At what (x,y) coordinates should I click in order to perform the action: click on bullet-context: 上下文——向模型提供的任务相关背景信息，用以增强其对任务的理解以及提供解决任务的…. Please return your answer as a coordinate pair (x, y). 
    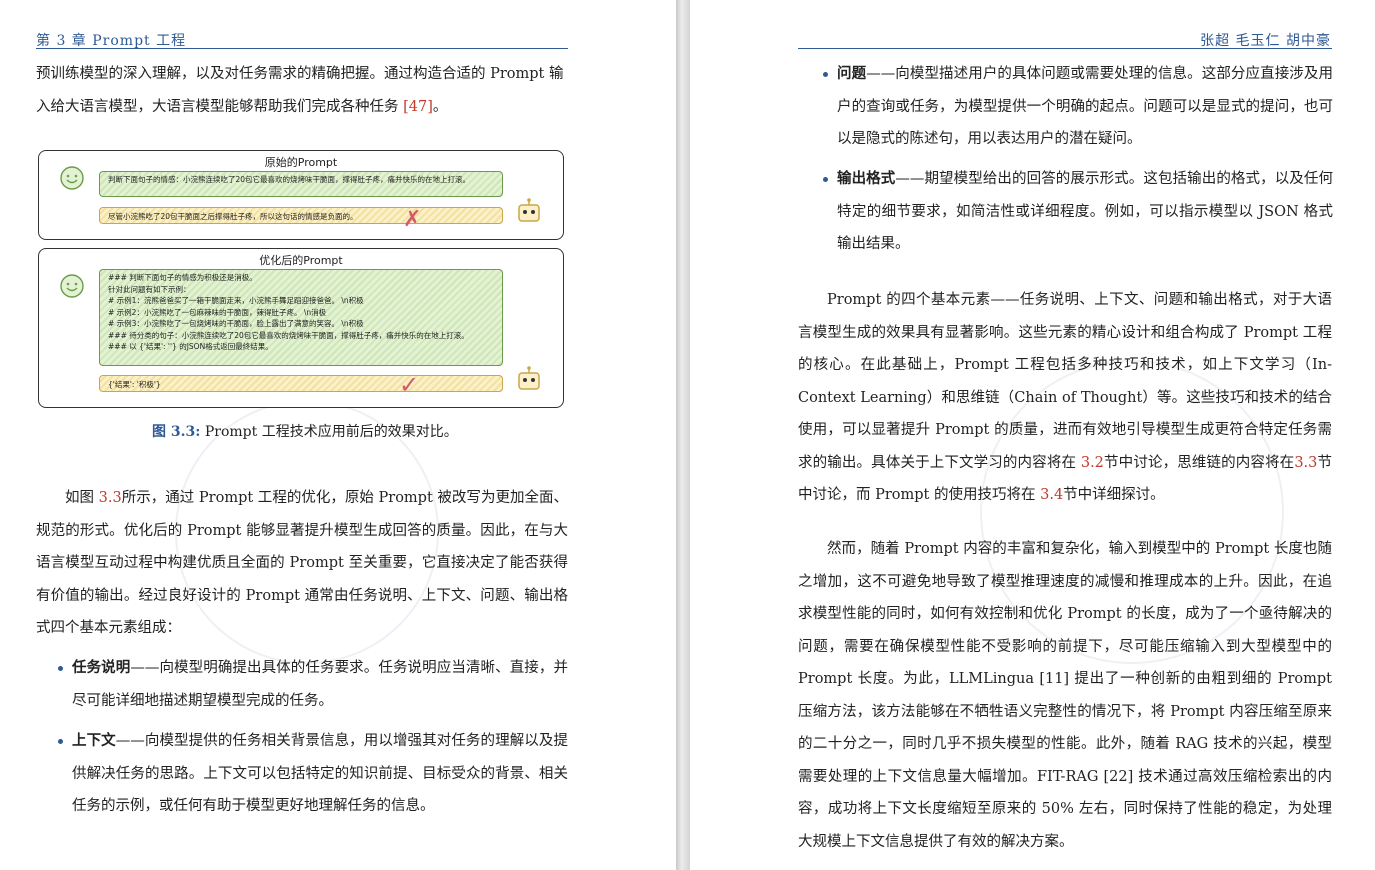
    Looking at the image, I should click on (313, 774).